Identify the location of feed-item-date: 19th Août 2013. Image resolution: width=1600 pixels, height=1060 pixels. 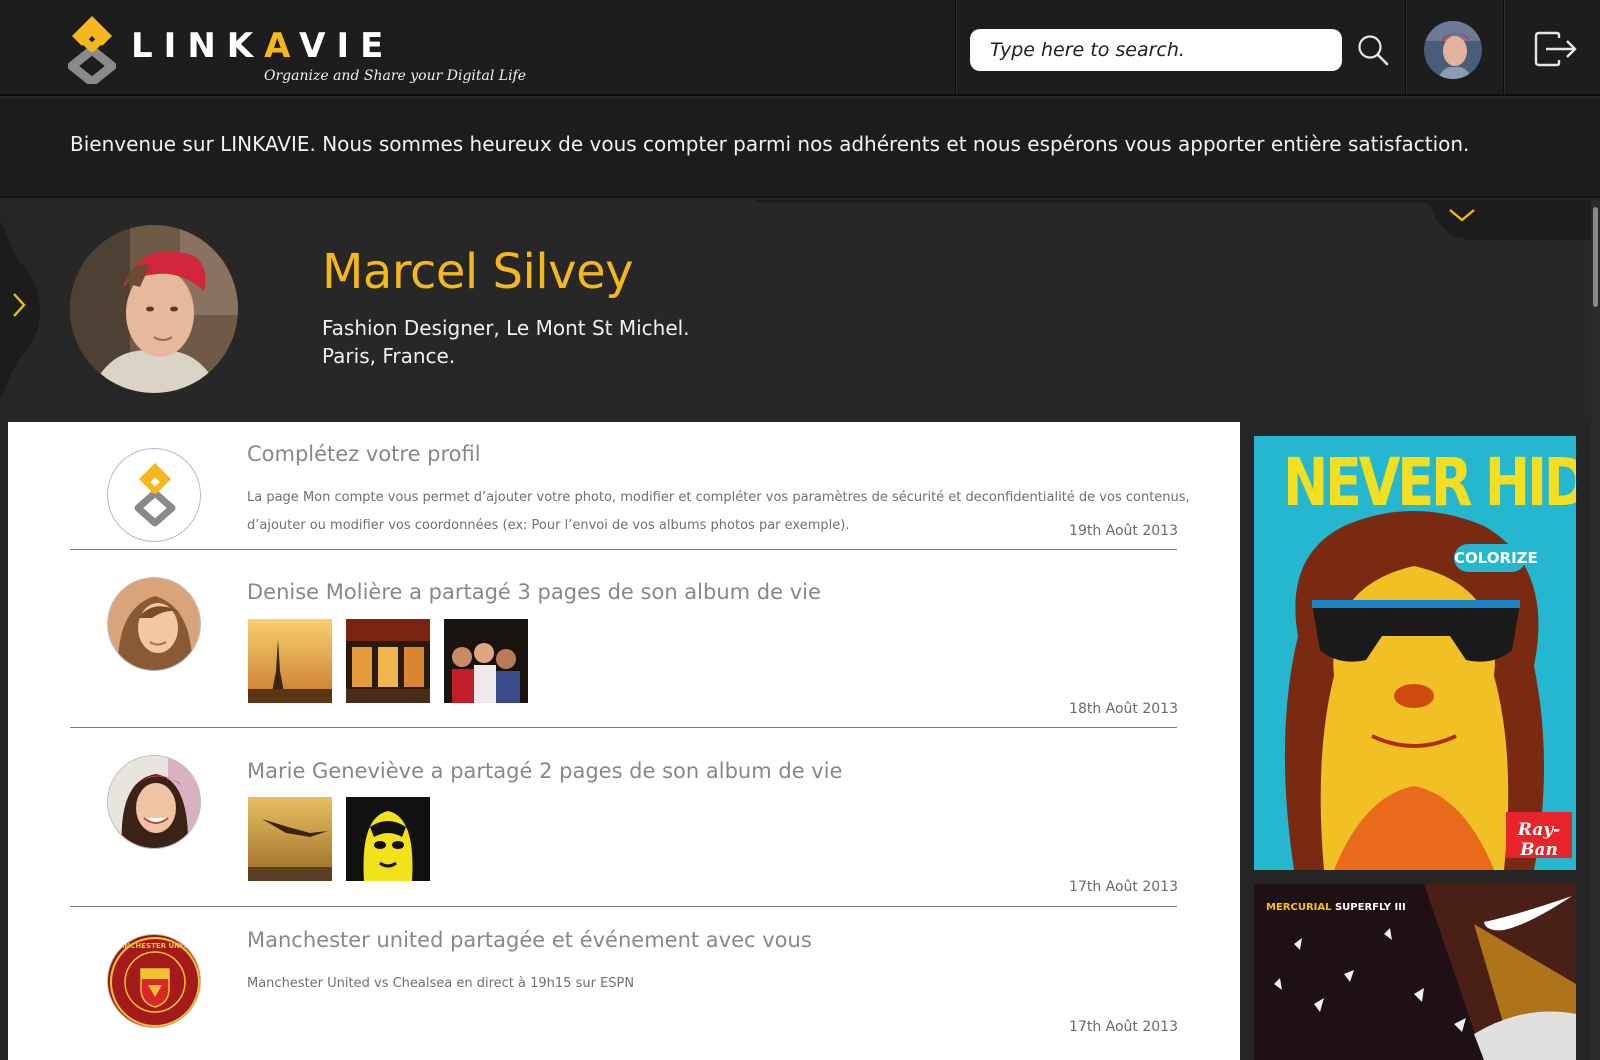
(1123, 531).